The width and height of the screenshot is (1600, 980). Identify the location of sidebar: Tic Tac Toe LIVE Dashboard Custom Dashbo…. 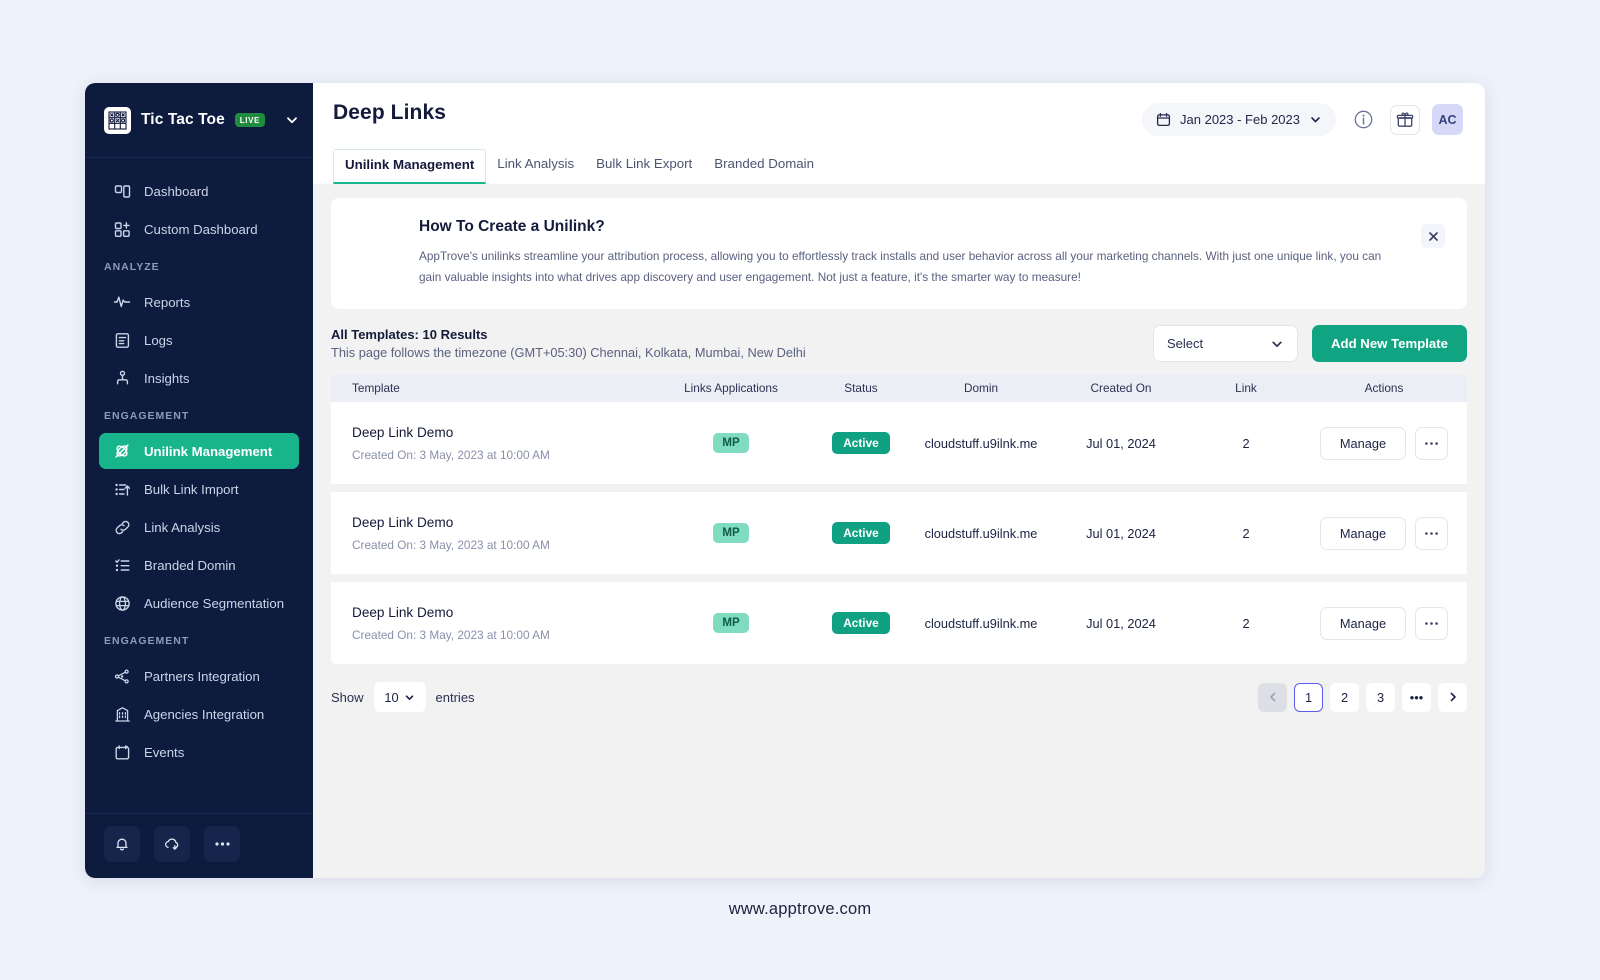
(199, 480).